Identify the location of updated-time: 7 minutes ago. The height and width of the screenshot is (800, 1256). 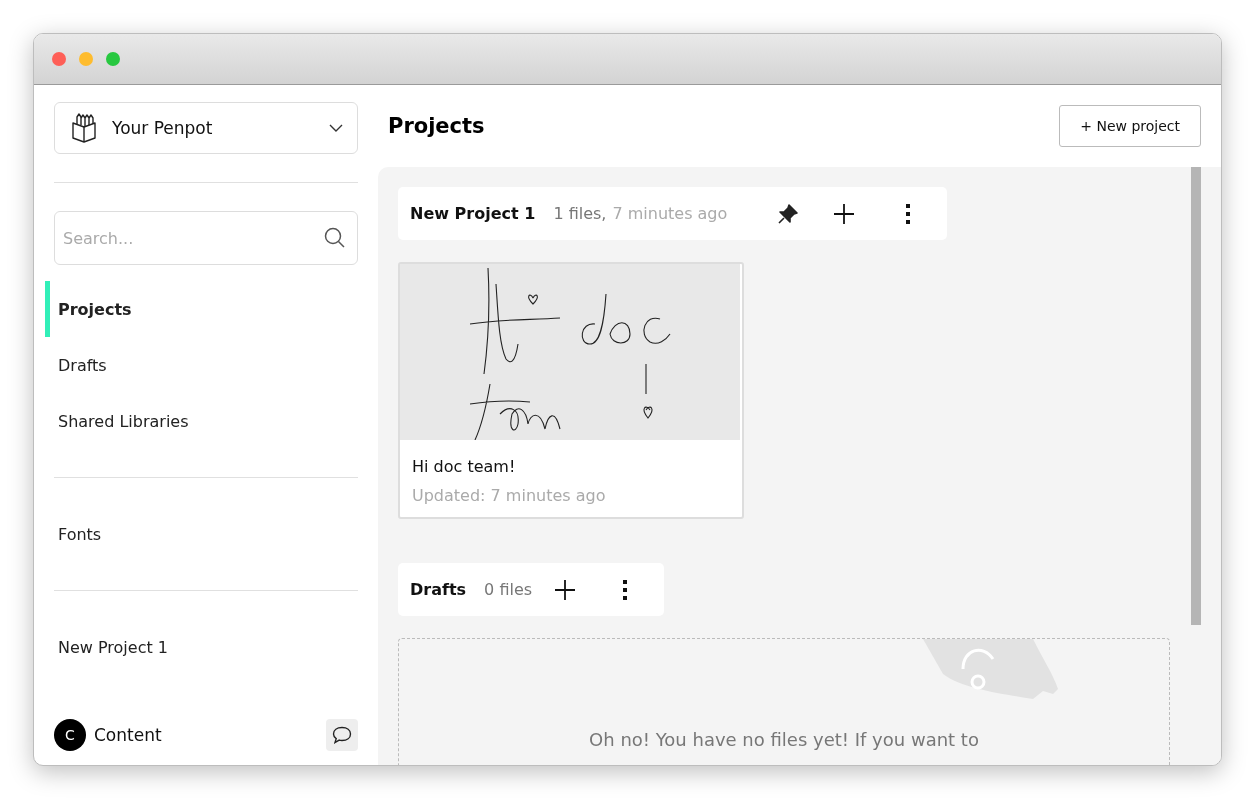
(670, 213).